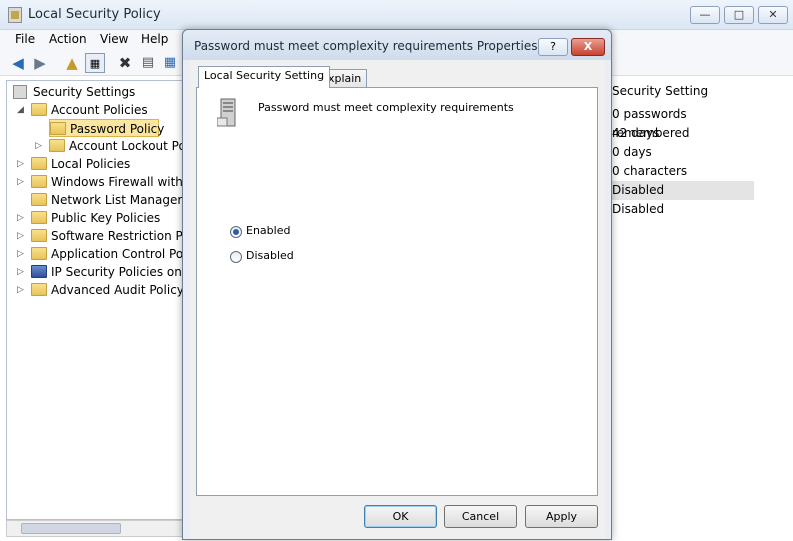  Describe the element at coordinates (683, 133) in the screenshot. I see `setting-value: 42 days` at that location.